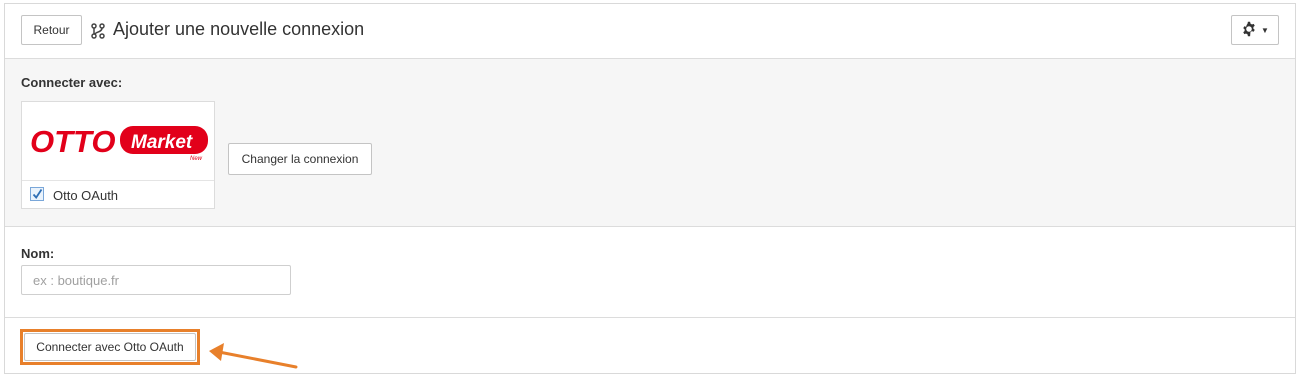 The width and height of the screenshot is (1301, 378). What do you see at coordinates (118, 180) in the screenshot?
I see `card-divider` at bounding box center [118, 180].